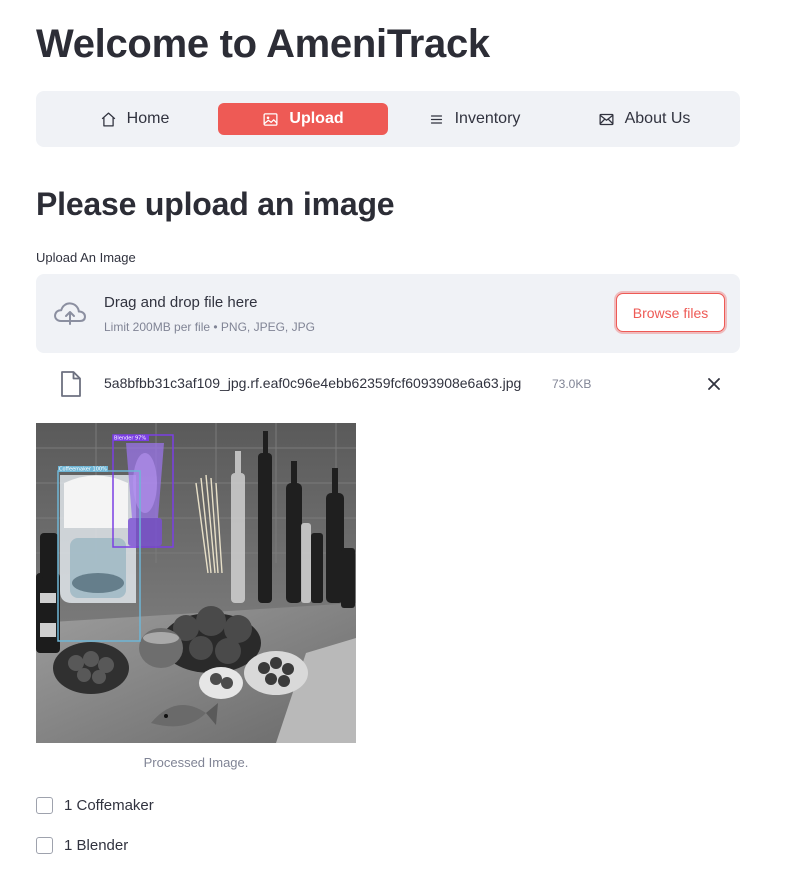  What do you see at coordinates (209, 327) in the screenshot?
I see `dropzone-limit-text: Limit 200MB per file • PNG, JPEG, JPG` at bounding box center [209, 327].